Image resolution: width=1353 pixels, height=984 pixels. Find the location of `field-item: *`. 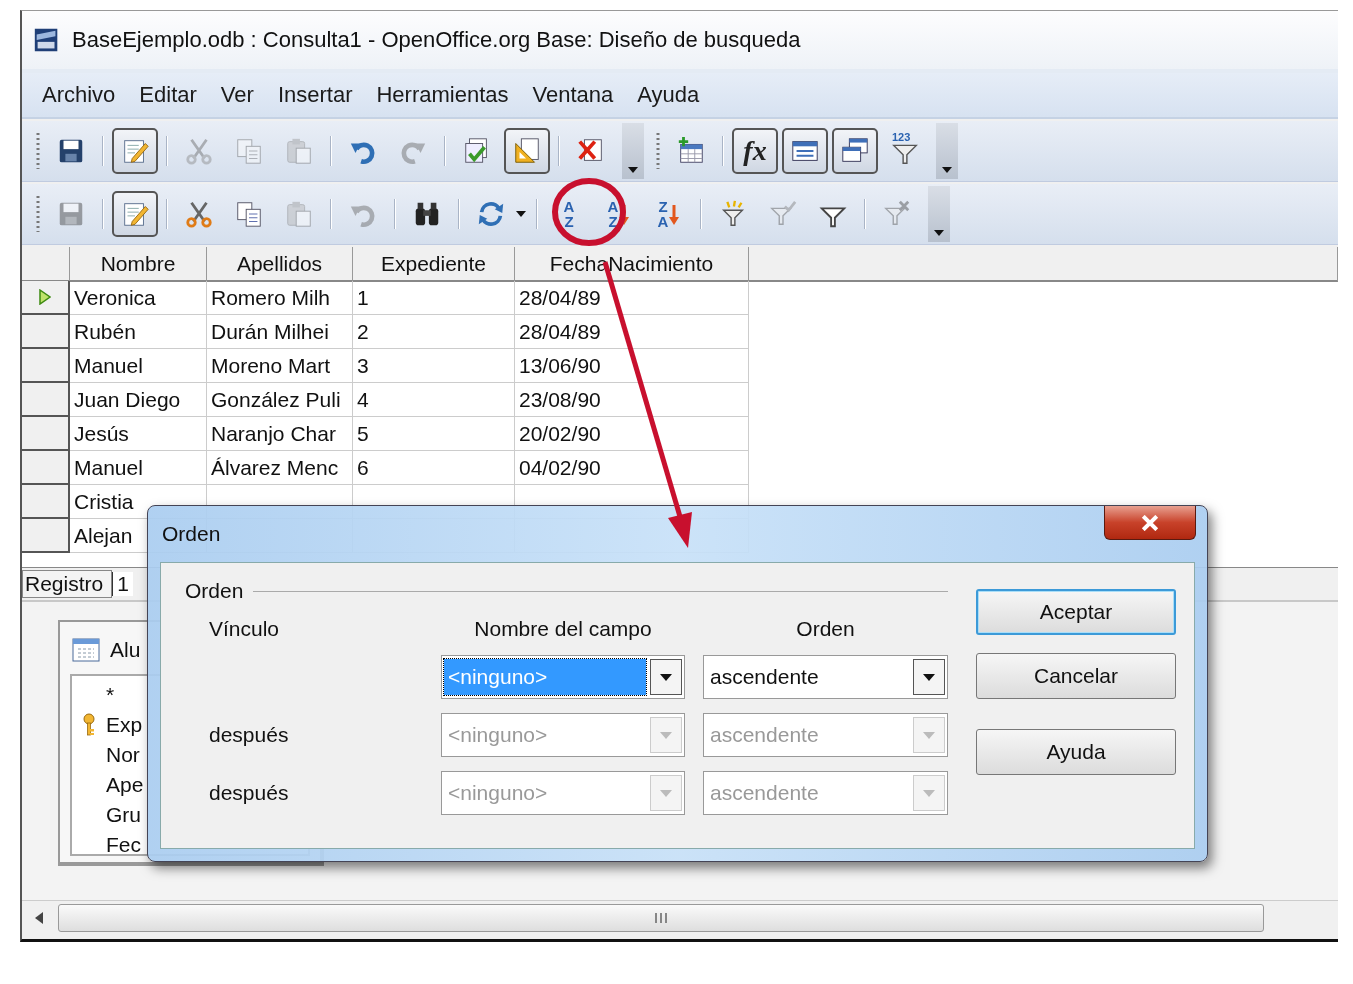

field-item: * is located at coordinates (110, 695).